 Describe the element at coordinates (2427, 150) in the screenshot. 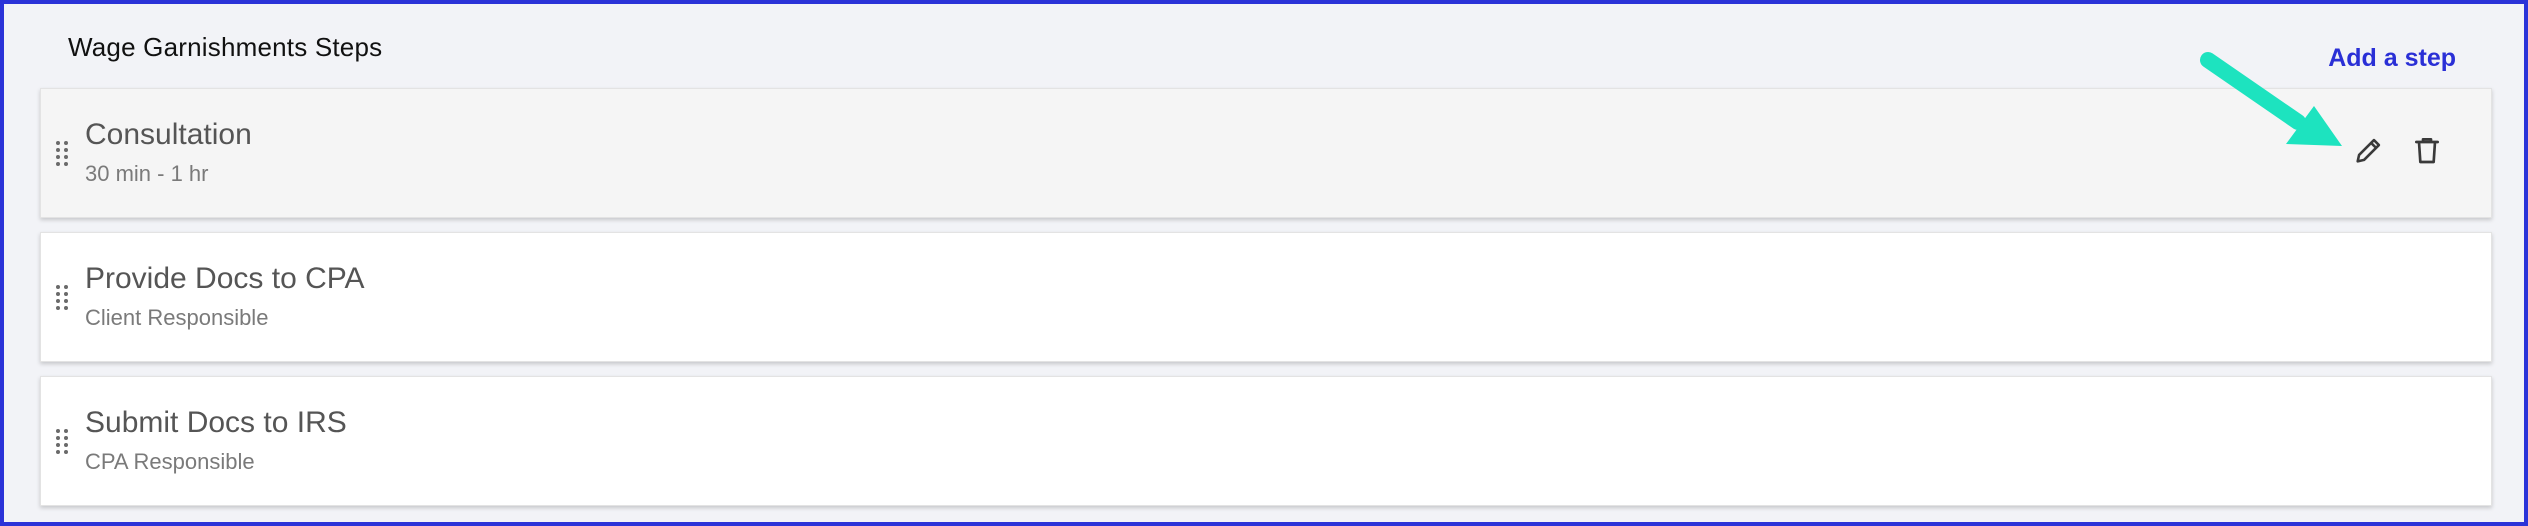

I see `trash-icon` at that location.